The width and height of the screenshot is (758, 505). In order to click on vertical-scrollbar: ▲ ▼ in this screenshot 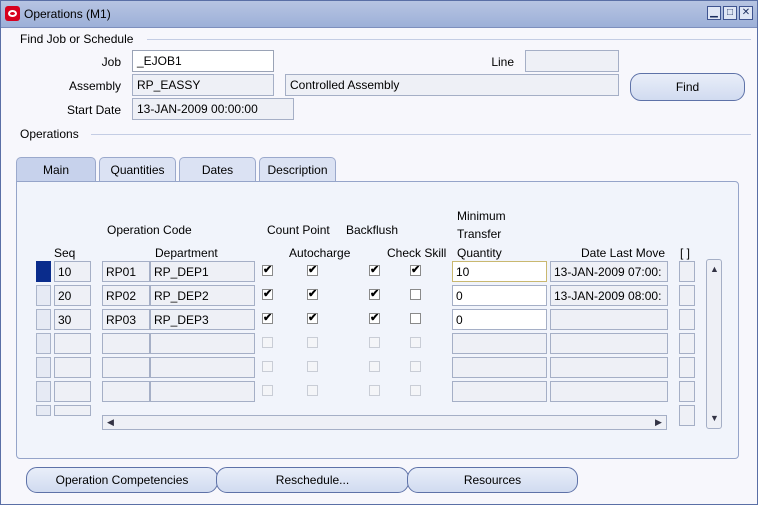, I will do `click(714, 344)`.